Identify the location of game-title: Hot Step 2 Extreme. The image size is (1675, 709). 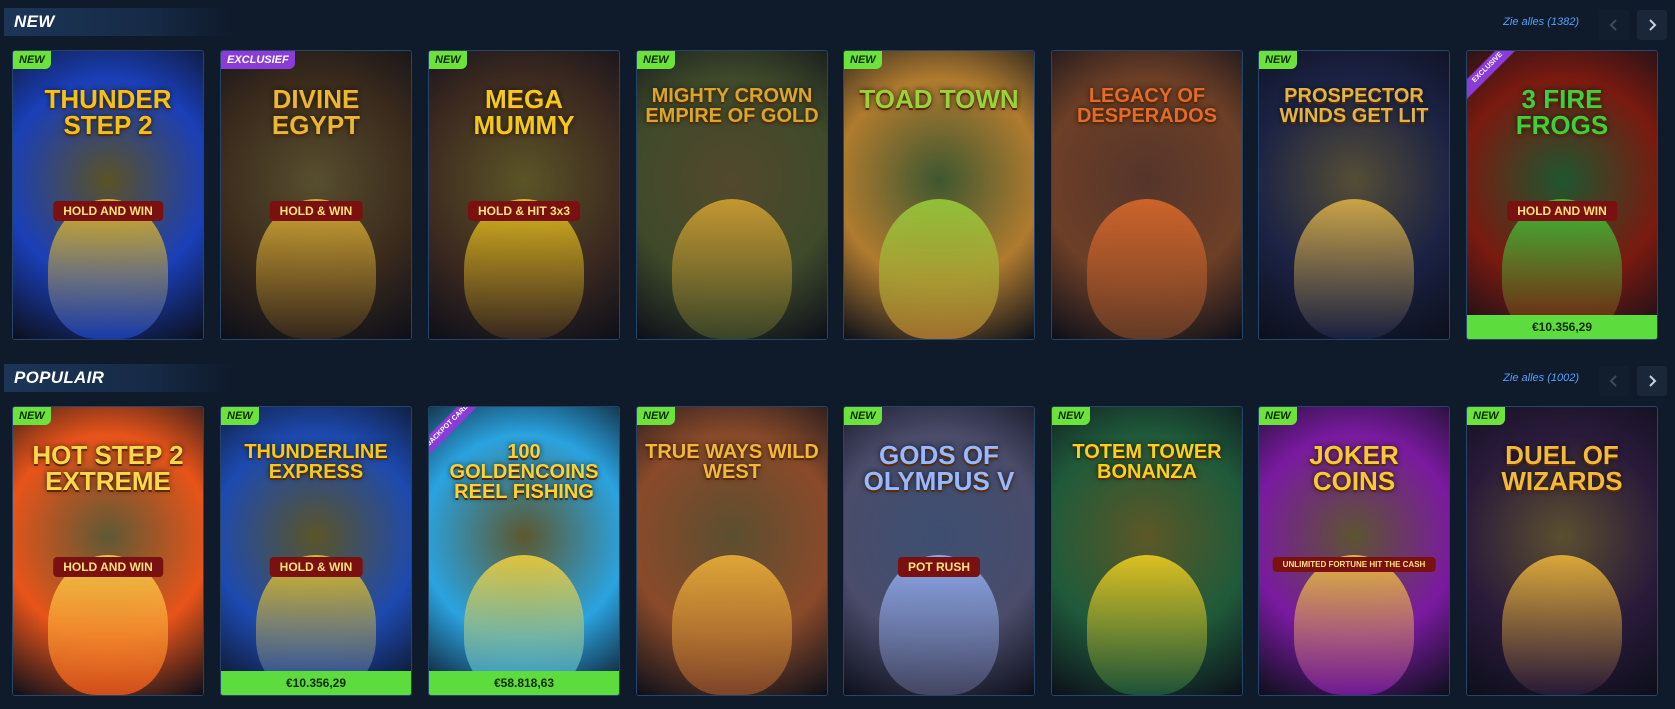
(108, 468).